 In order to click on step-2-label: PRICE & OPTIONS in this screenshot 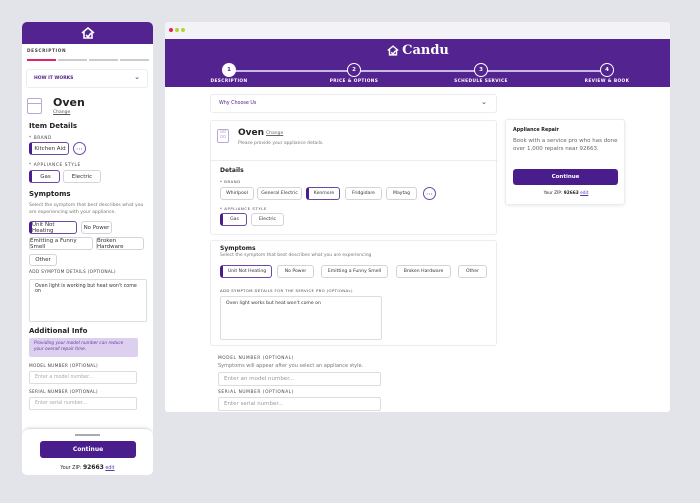, I will do `click(354, 81)`.